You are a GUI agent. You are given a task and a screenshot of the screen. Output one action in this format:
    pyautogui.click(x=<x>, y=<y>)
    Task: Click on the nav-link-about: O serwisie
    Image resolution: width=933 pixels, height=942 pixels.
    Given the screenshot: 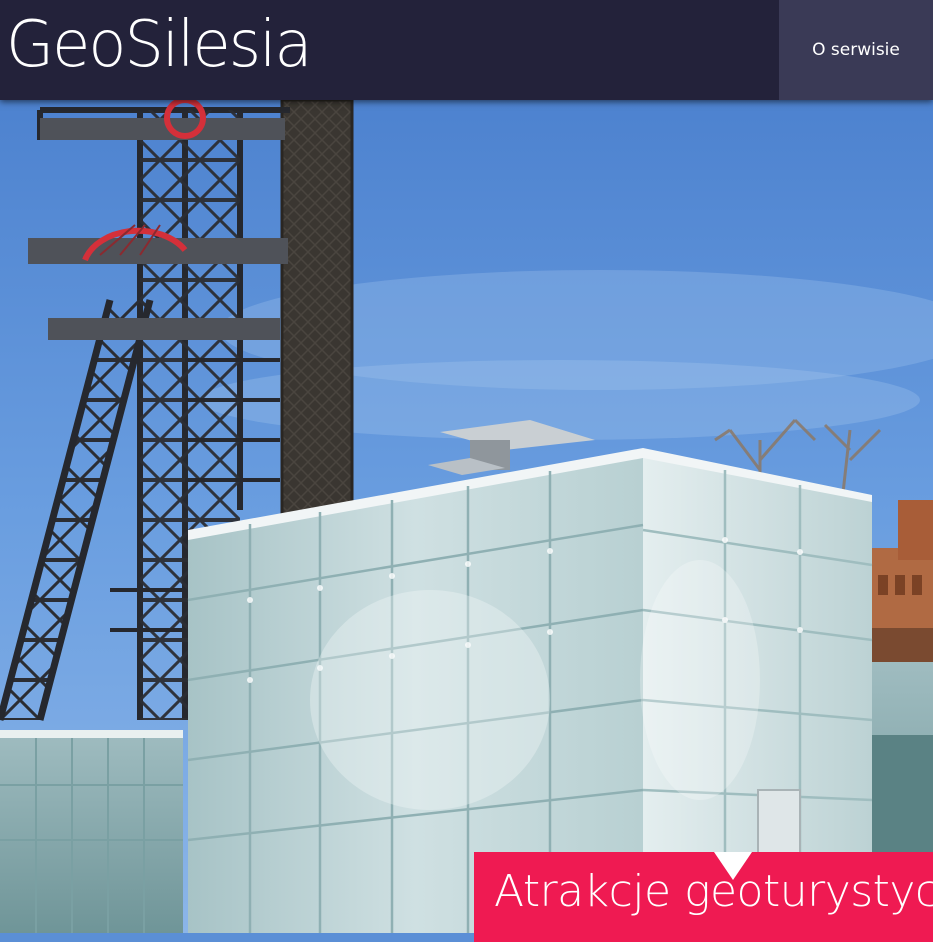 What is the action you would take?
    pyautogui.click(x=856, y=50)
    